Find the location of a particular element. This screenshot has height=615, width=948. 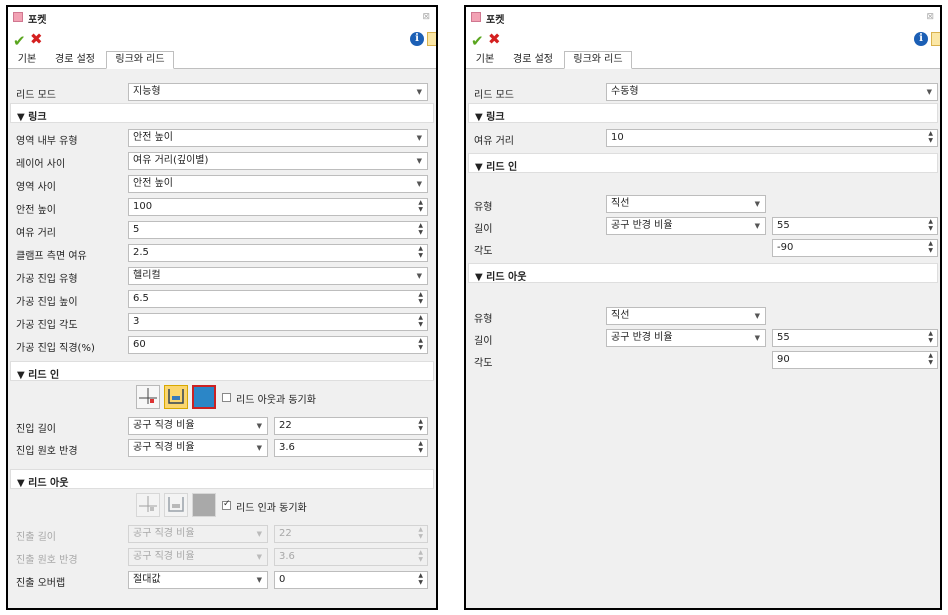

lead-in-value-input: 22 ▲ ▼ is located at coordinates (351, 426).